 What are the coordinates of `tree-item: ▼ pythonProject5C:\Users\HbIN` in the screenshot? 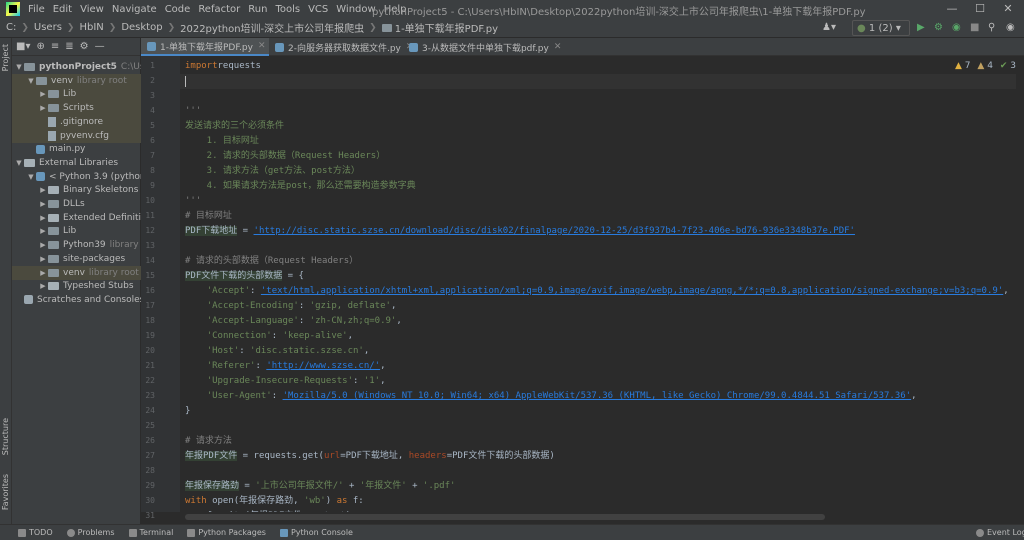 It's located at (76, 67).